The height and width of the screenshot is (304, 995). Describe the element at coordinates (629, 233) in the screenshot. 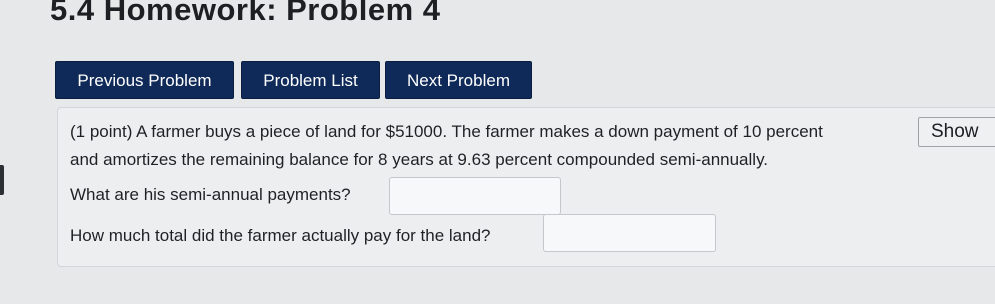

I see `total-paid-input` at that location.